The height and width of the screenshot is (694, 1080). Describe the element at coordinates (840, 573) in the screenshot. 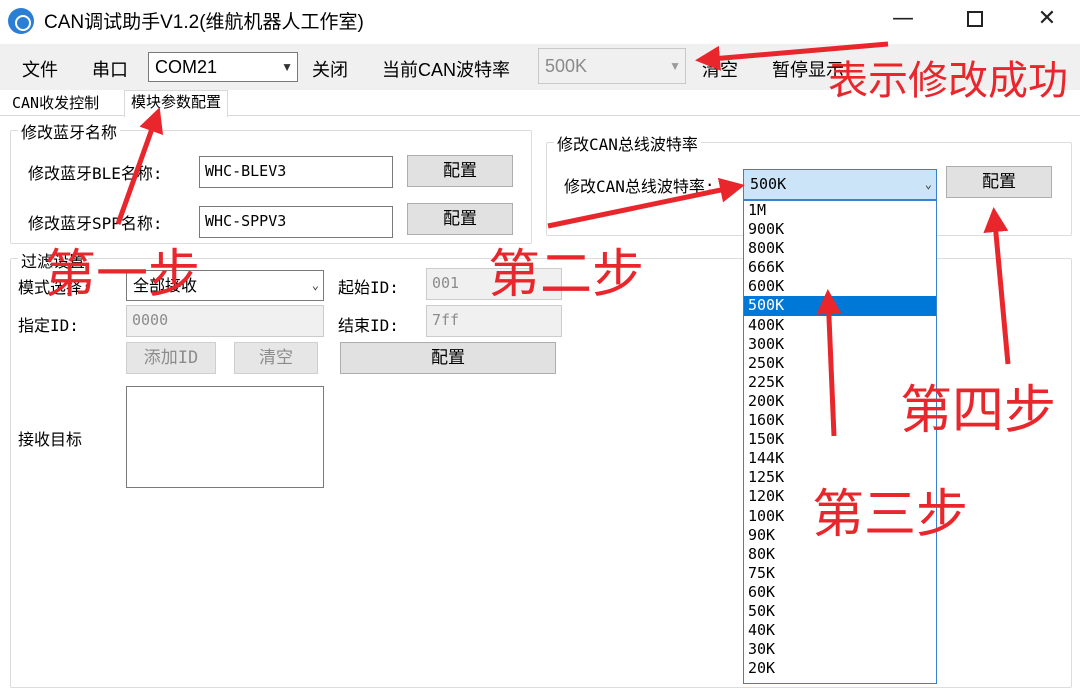

I see `baud-option: 75K` at that location.